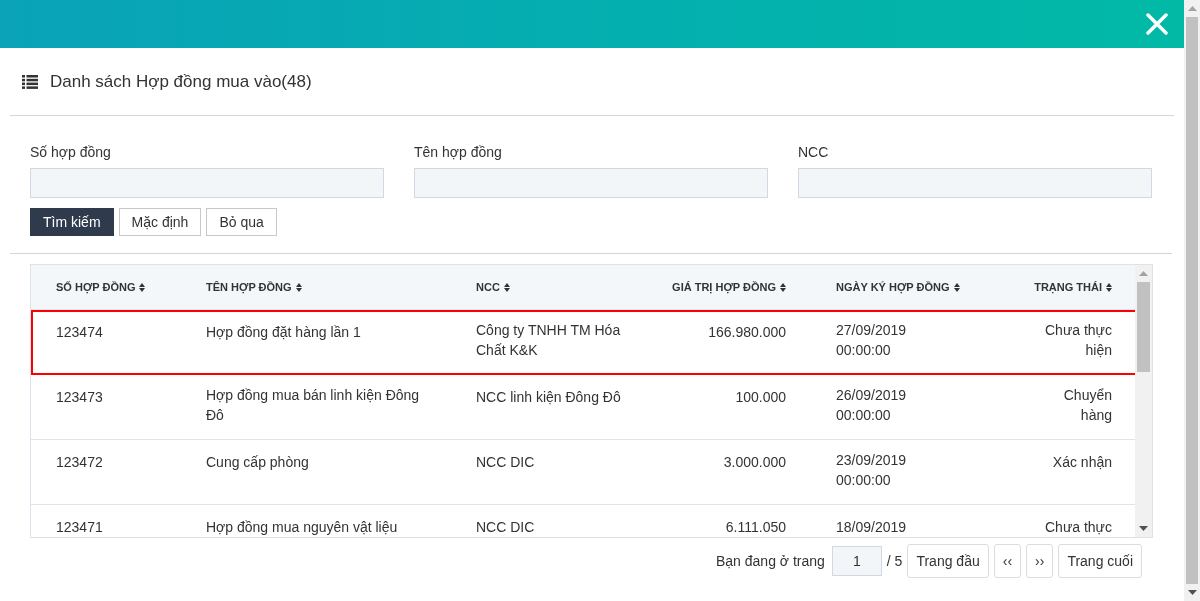 The height and width of the screenshot is (601, 1200). What do you see at coordinates (549, 340) in the screenshot?
I see `table-cell-text: Công ty TNHH TM Hóa Chất K&K` at bounding box center [549, 340].